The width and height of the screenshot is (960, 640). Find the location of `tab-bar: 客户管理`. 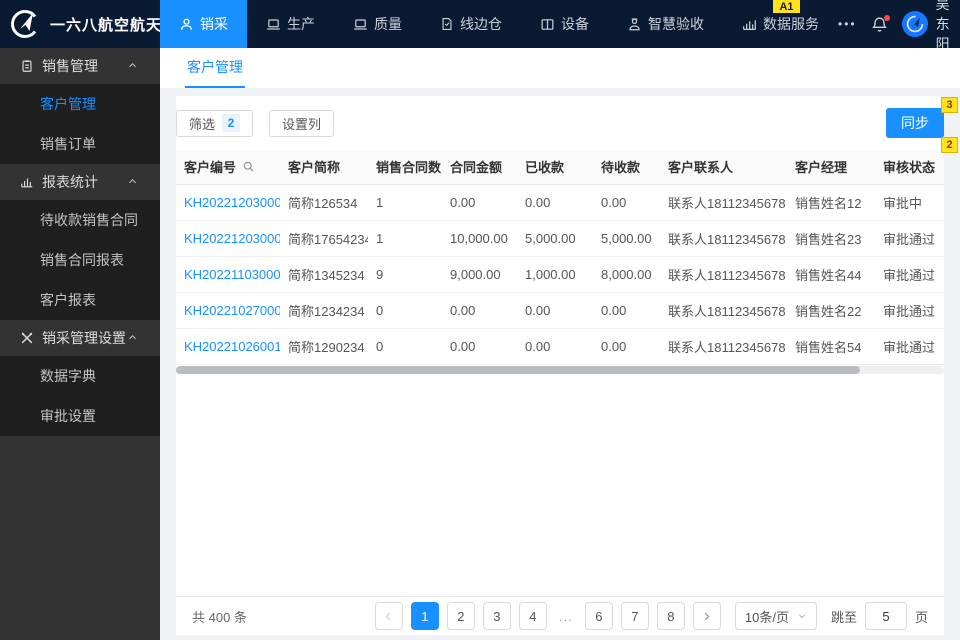

tab-bar: 客户管理 is located at coordinates (560, 68).